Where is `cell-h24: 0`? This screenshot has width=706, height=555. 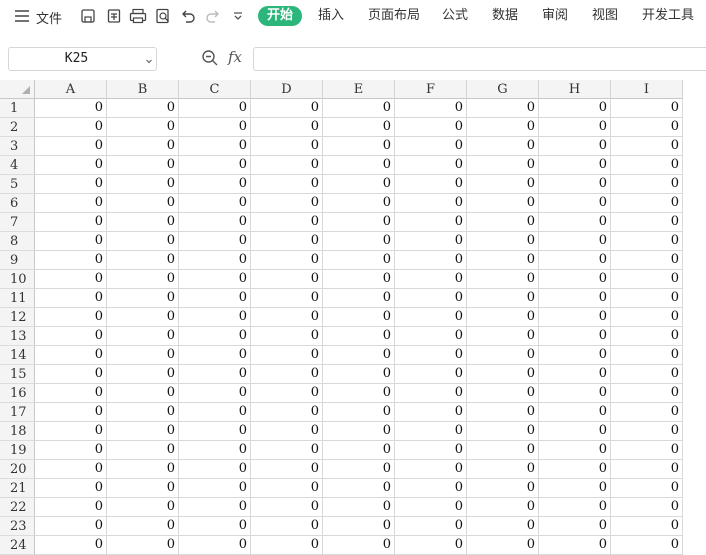
cell-h24: 0 is located at coordinates (575, 545).